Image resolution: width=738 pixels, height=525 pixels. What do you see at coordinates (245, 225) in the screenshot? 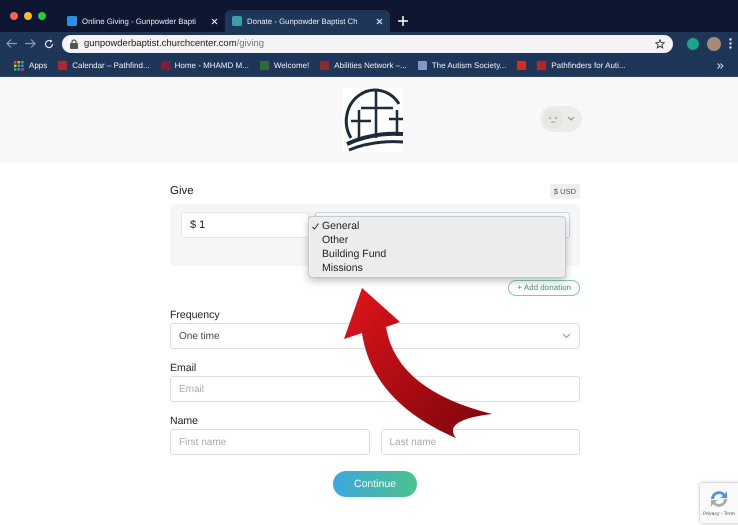
I see `amount-field: $ 1` at bounding box center [245, 225].